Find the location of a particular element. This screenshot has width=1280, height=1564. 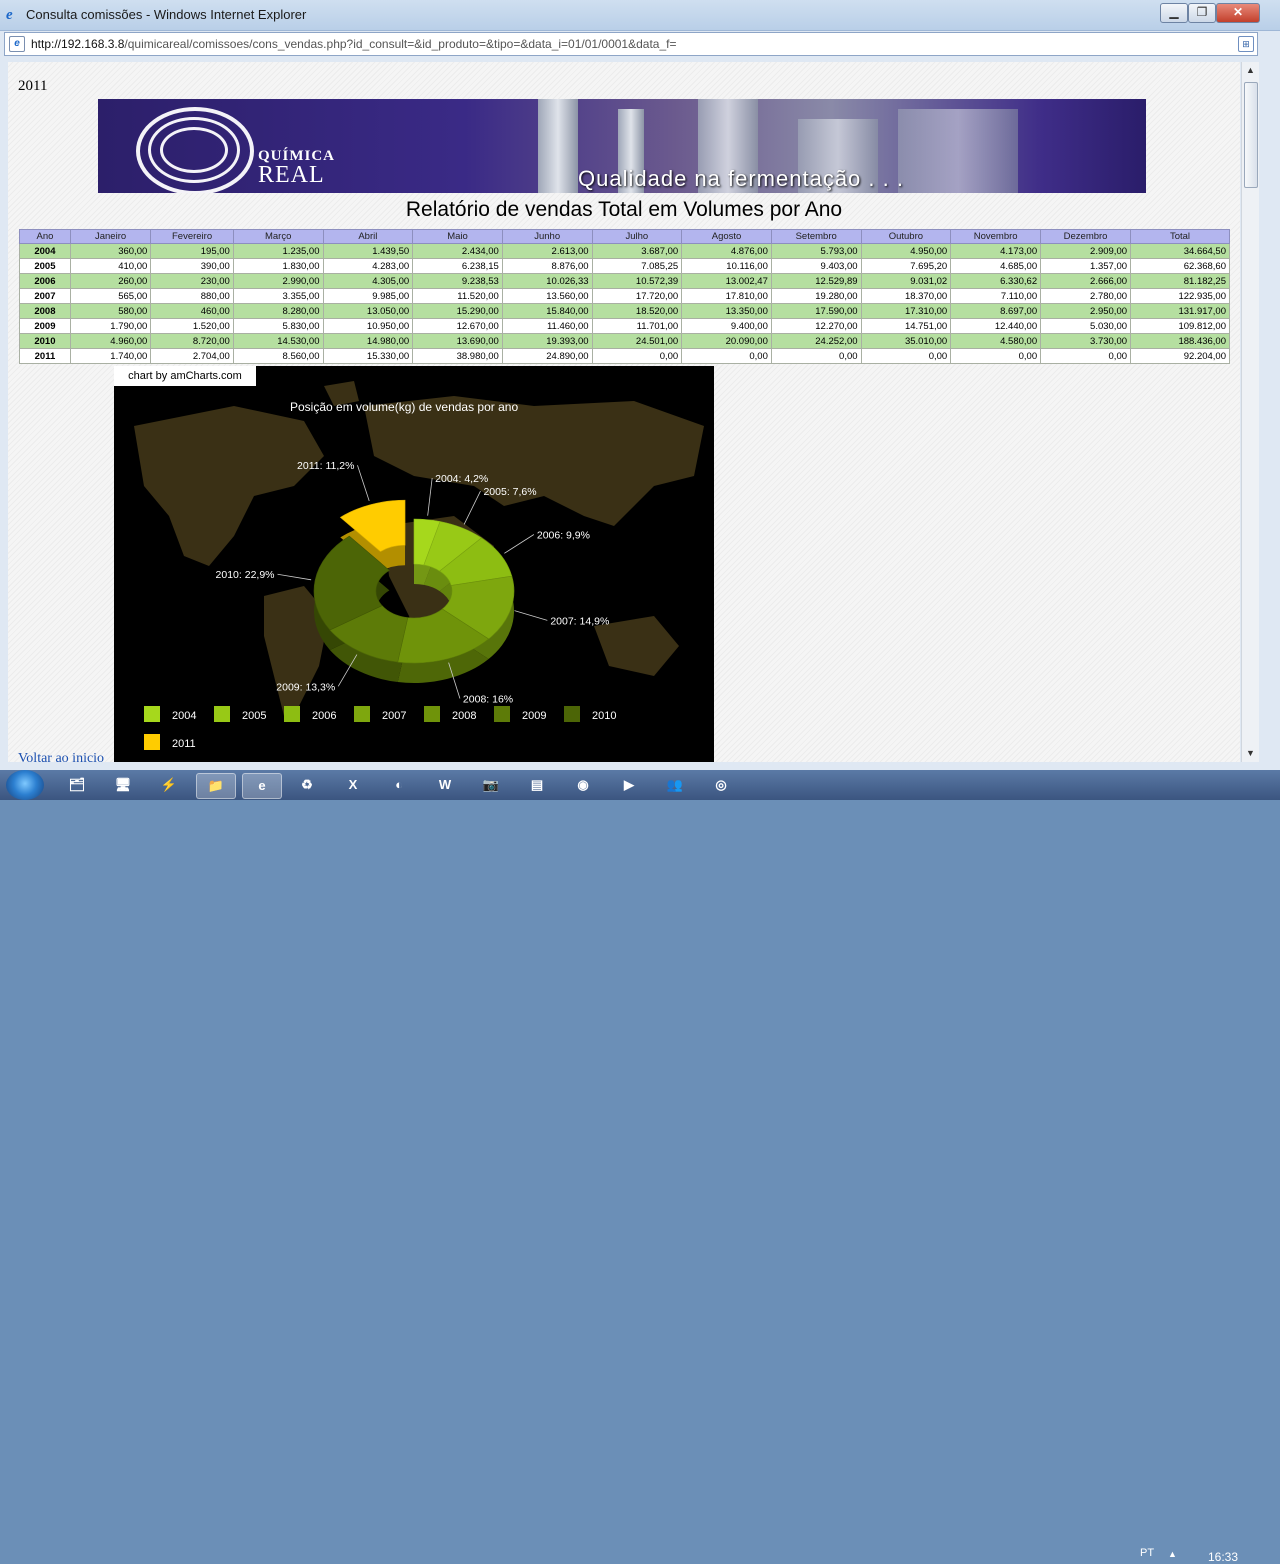

table-cell: 7.085,25 is located at coordinates (637, 266).